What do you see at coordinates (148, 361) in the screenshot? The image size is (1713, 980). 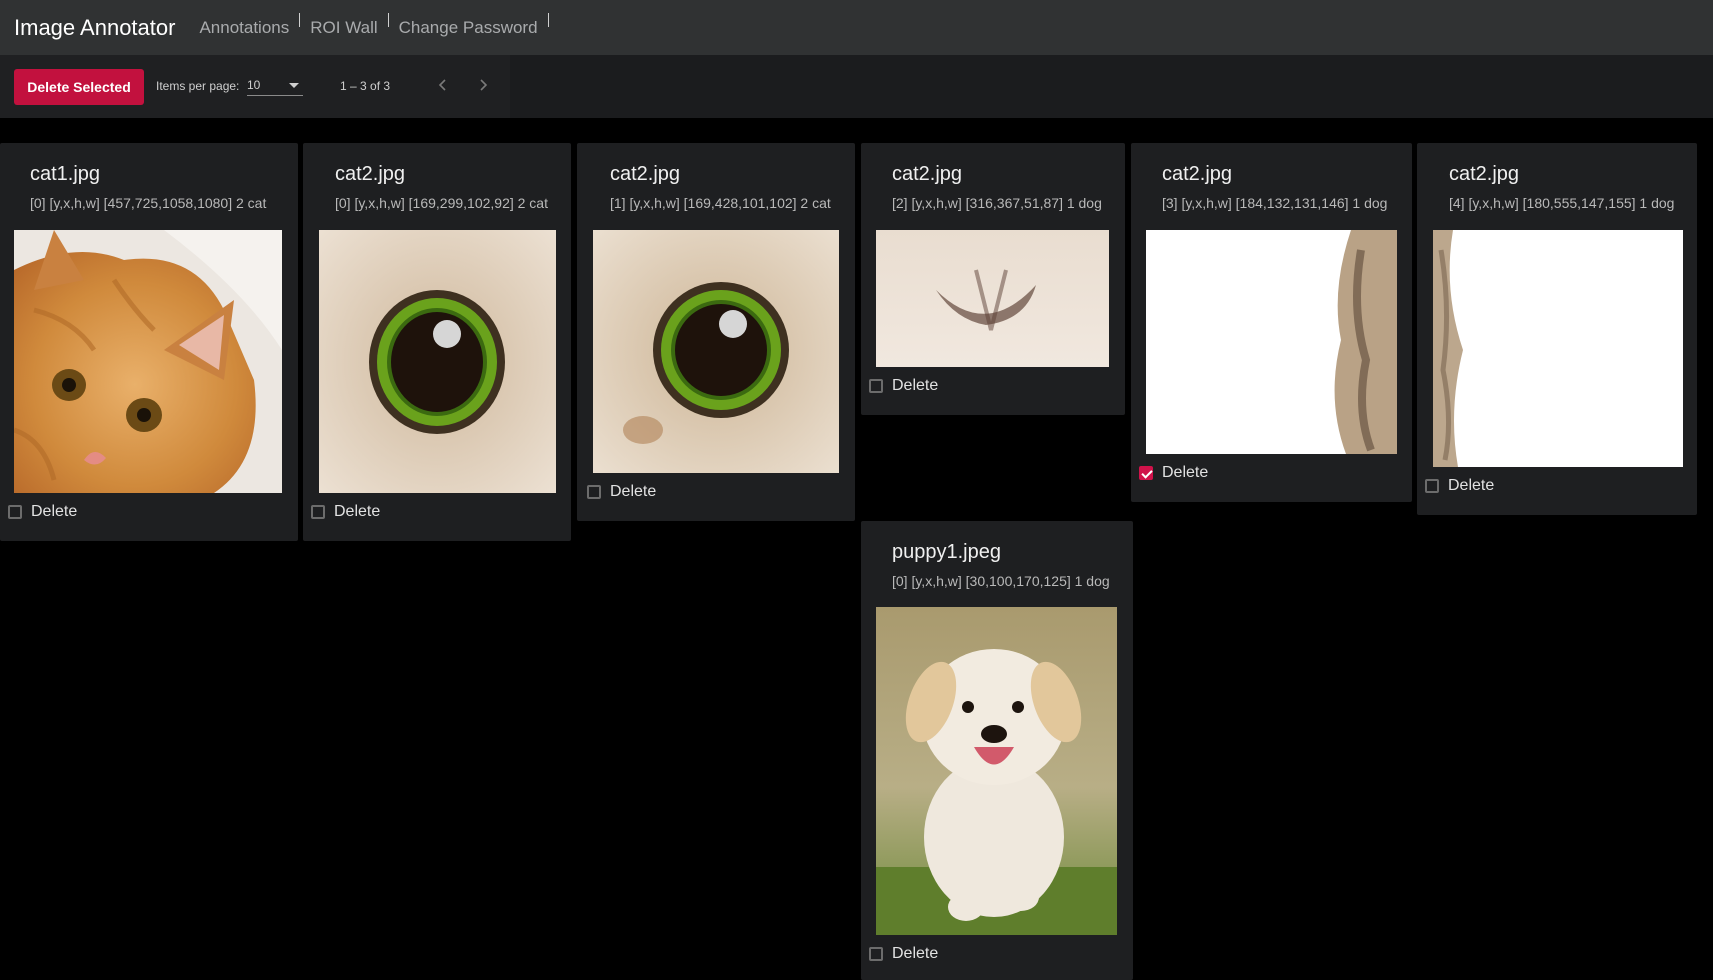 I see `cat-face-image` at bounding box center [148, 361].